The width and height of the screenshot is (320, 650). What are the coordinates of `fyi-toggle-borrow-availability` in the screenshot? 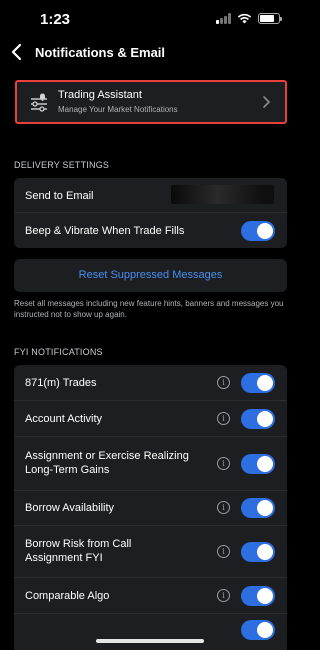 It's located at (258, 508).